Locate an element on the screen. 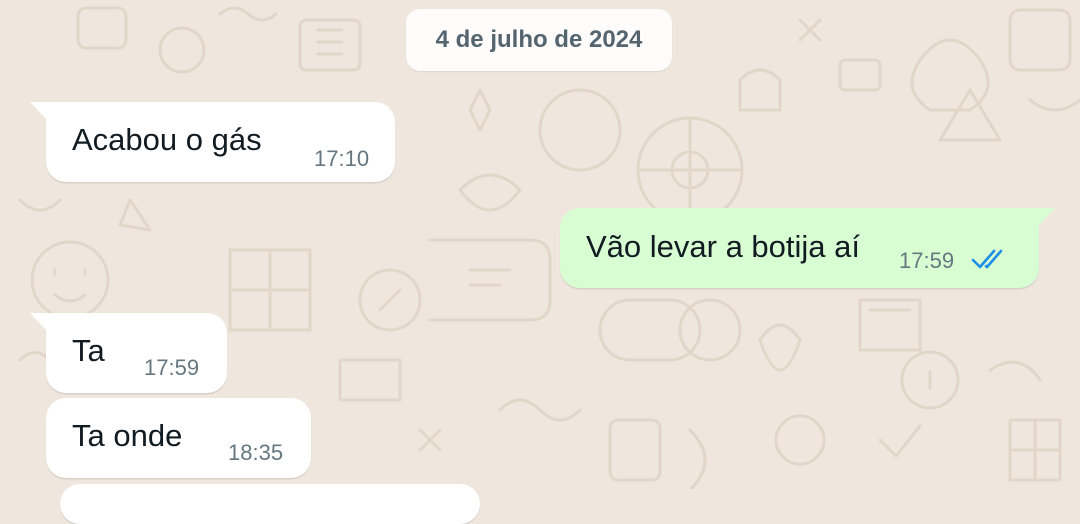  incoming-message: Ta 17:59 is located at coordinates (128, 353).